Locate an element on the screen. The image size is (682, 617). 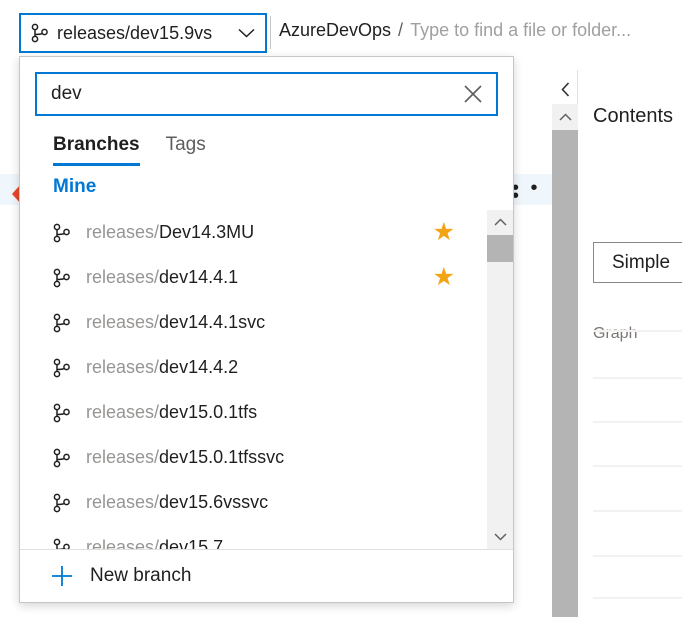
branch-list-item: releases/dev14.4.2★ is located at coordinates (253, 367).